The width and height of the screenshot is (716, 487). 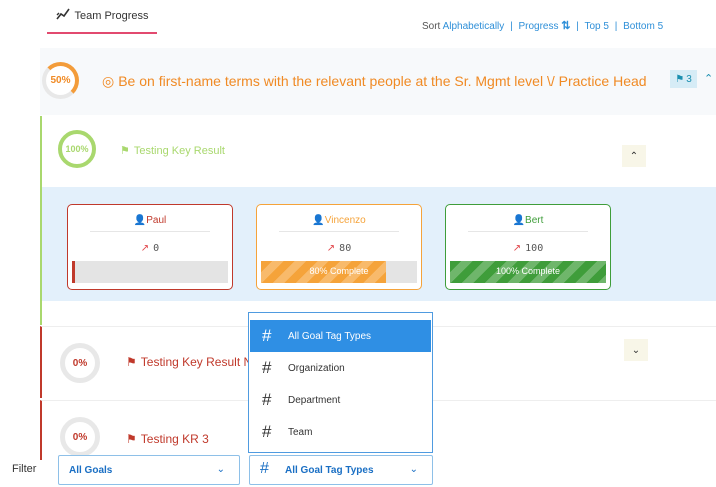 I want to click on sort-progress-link: Progress, so click(x=538, y=26).